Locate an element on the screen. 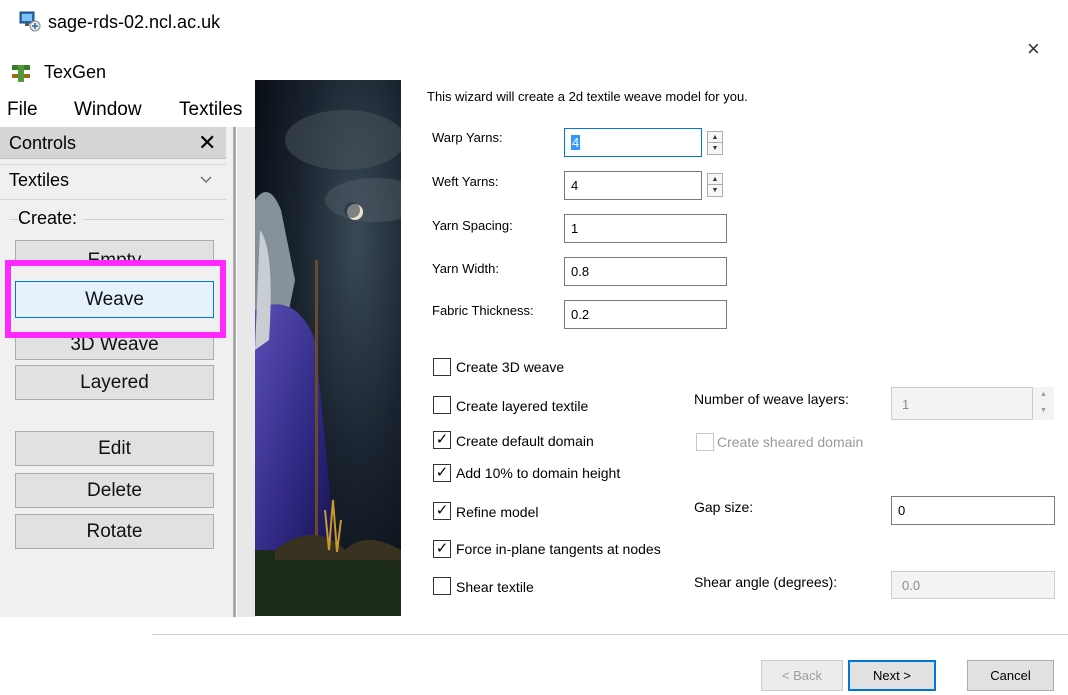  add-domain-height-checkbox: ✓ is located at coordinates (442, 473).